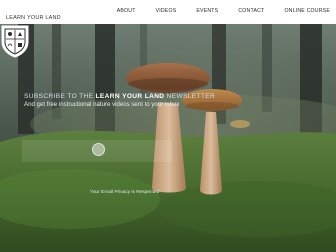  Describe the element at coordinates (207, 11) in the screenshot. I see `nav-events: EVENTS` at that location.